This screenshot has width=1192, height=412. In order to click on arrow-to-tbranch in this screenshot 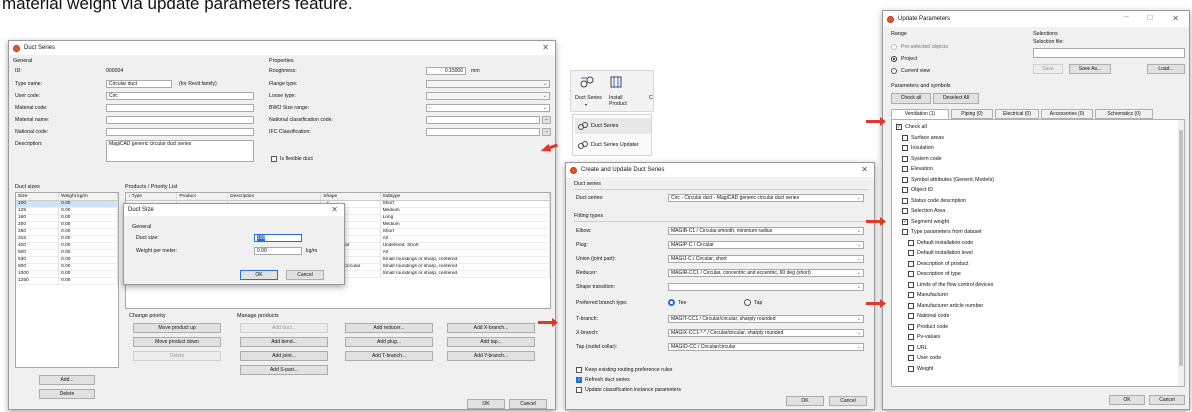, I will do `click(548, 322)`.